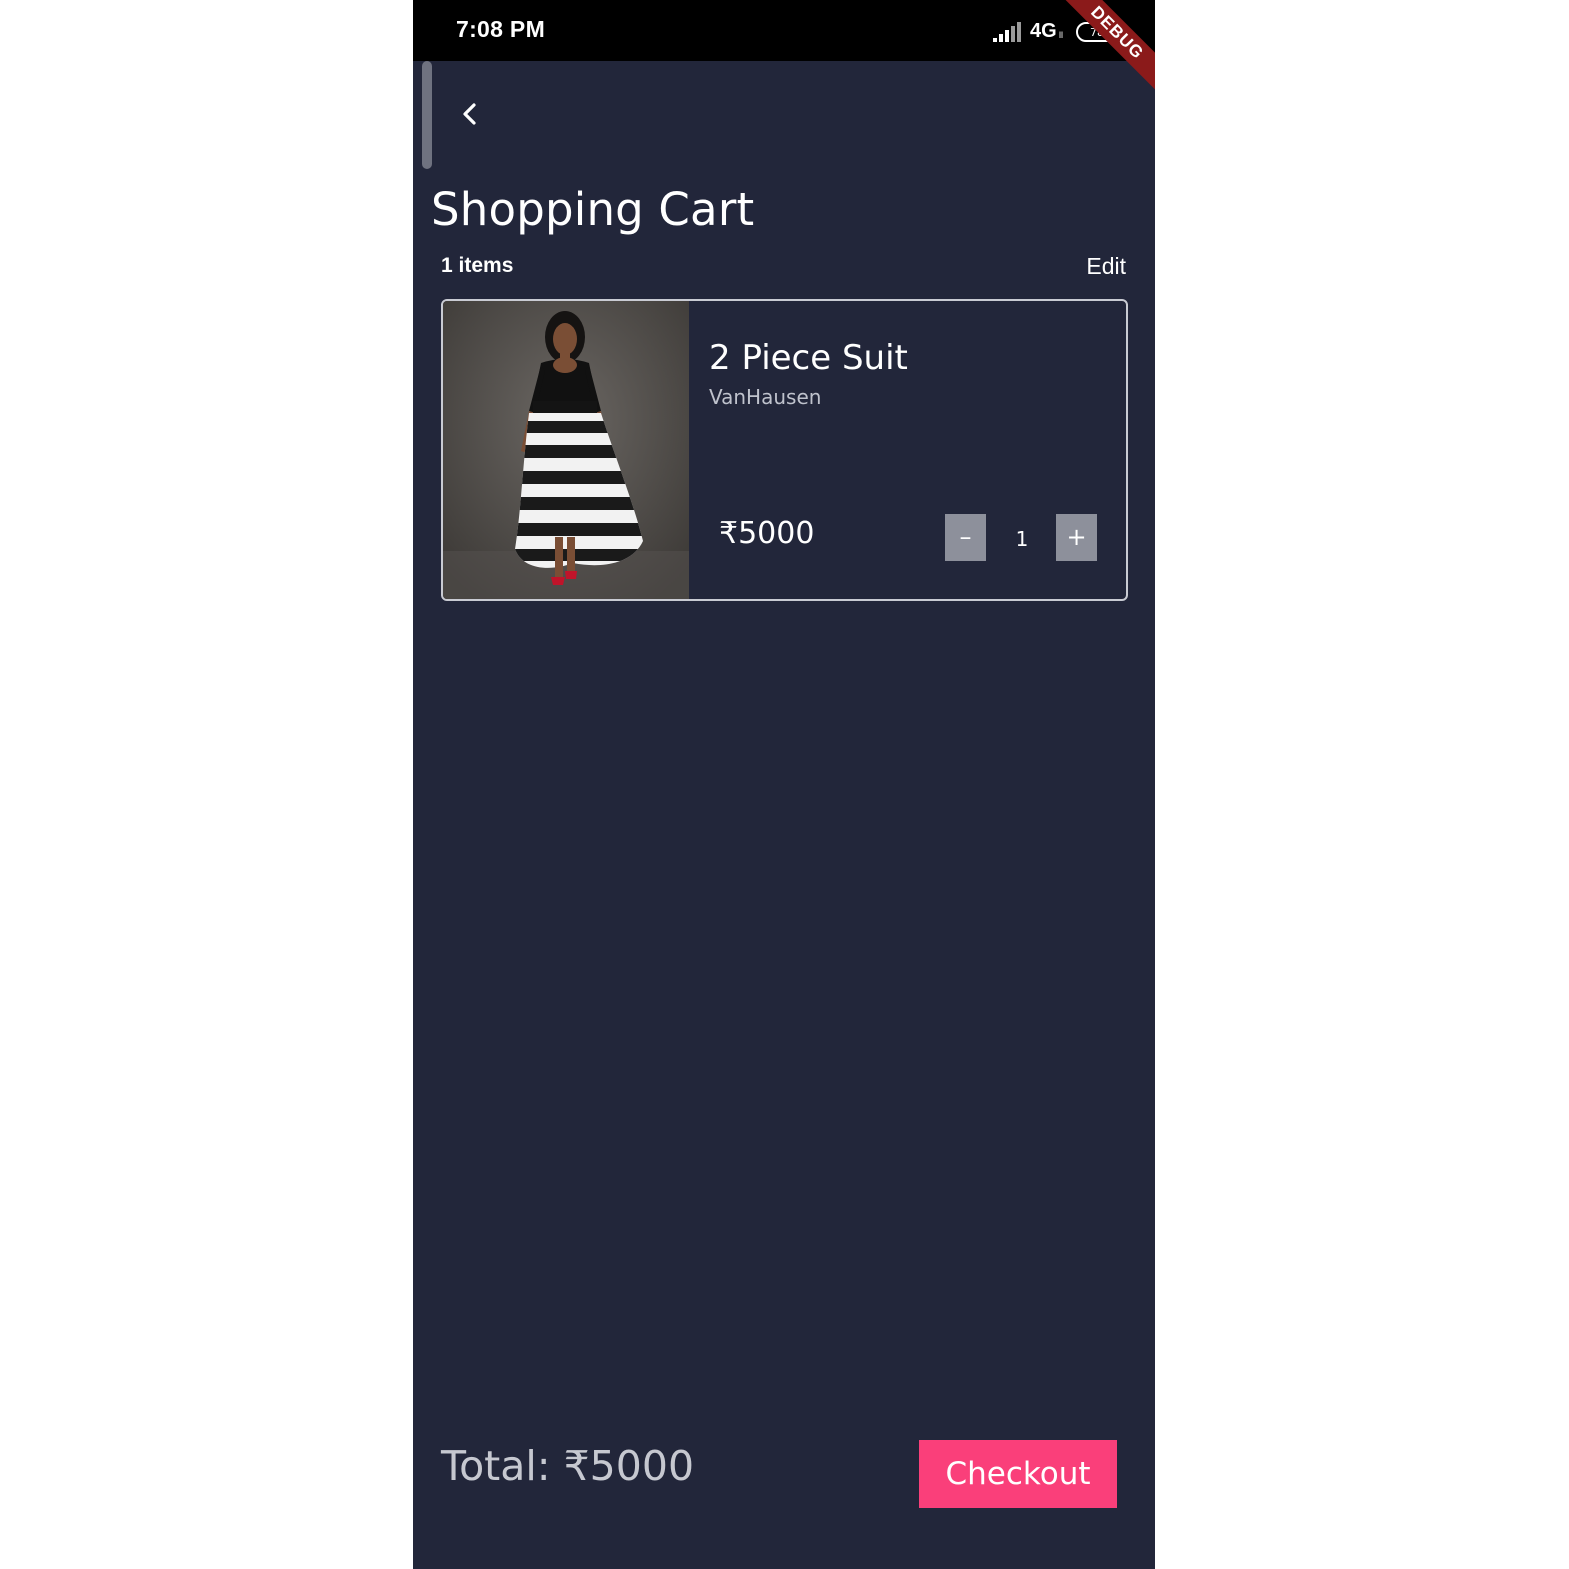 Image resolution: width=1569 pixels, height=1569 pixels. I want to click on increase-quantity-button: +, so click(1076, 537).